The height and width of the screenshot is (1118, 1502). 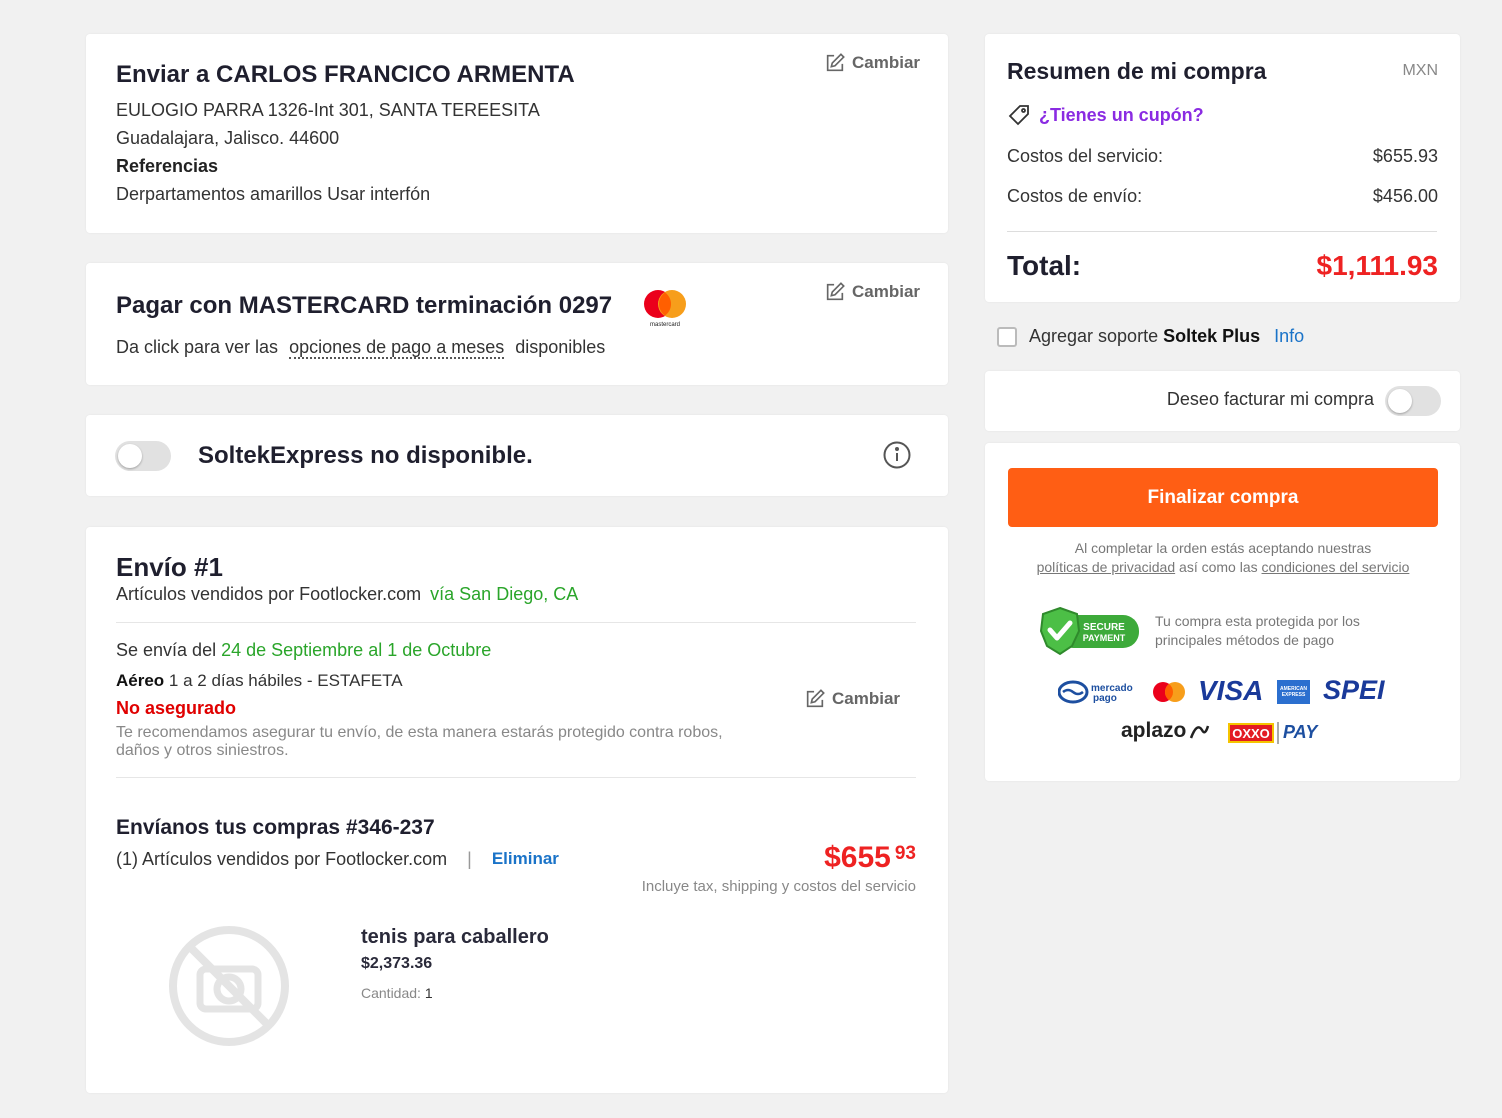 I want to click on change-address-button: Cambiar, so click(x=872, y=63).